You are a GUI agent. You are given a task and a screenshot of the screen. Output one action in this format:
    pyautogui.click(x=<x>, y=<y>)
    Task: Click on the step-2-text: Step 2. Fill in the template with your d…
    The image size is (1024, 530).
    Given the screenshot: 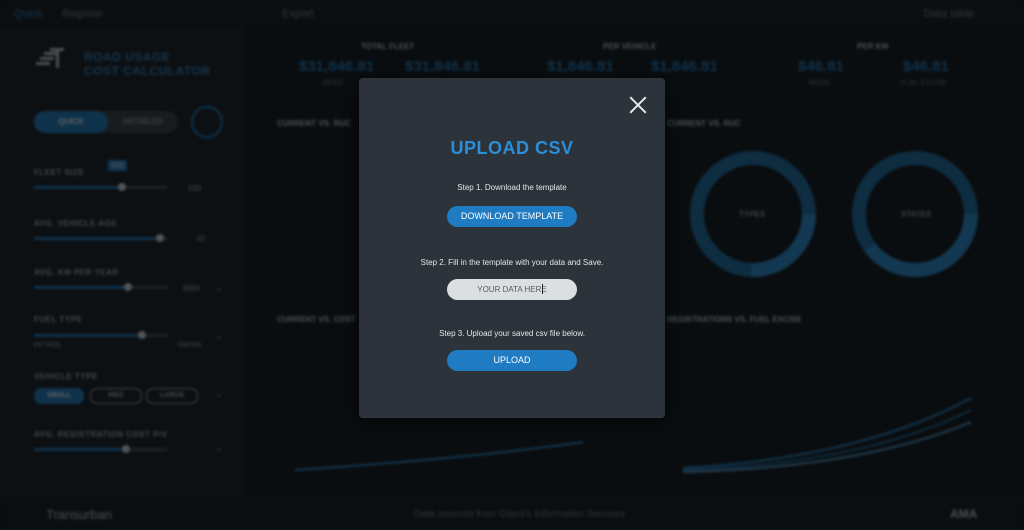 What is the action you would take?
    pyautogui.click(x=512, y=262)
    